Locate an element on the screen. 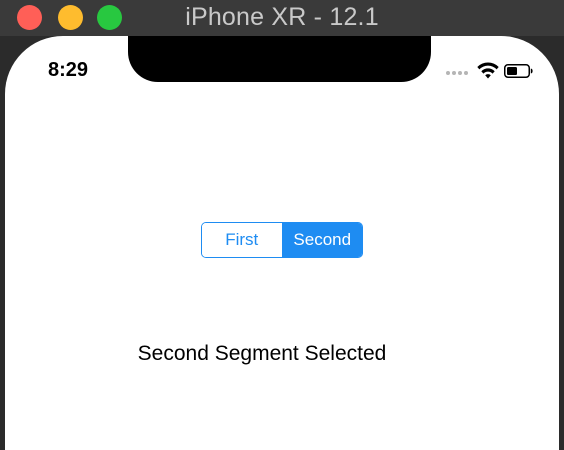 This screenshot has width=564, height=450. device-notch is located at coordinates (279, 59).